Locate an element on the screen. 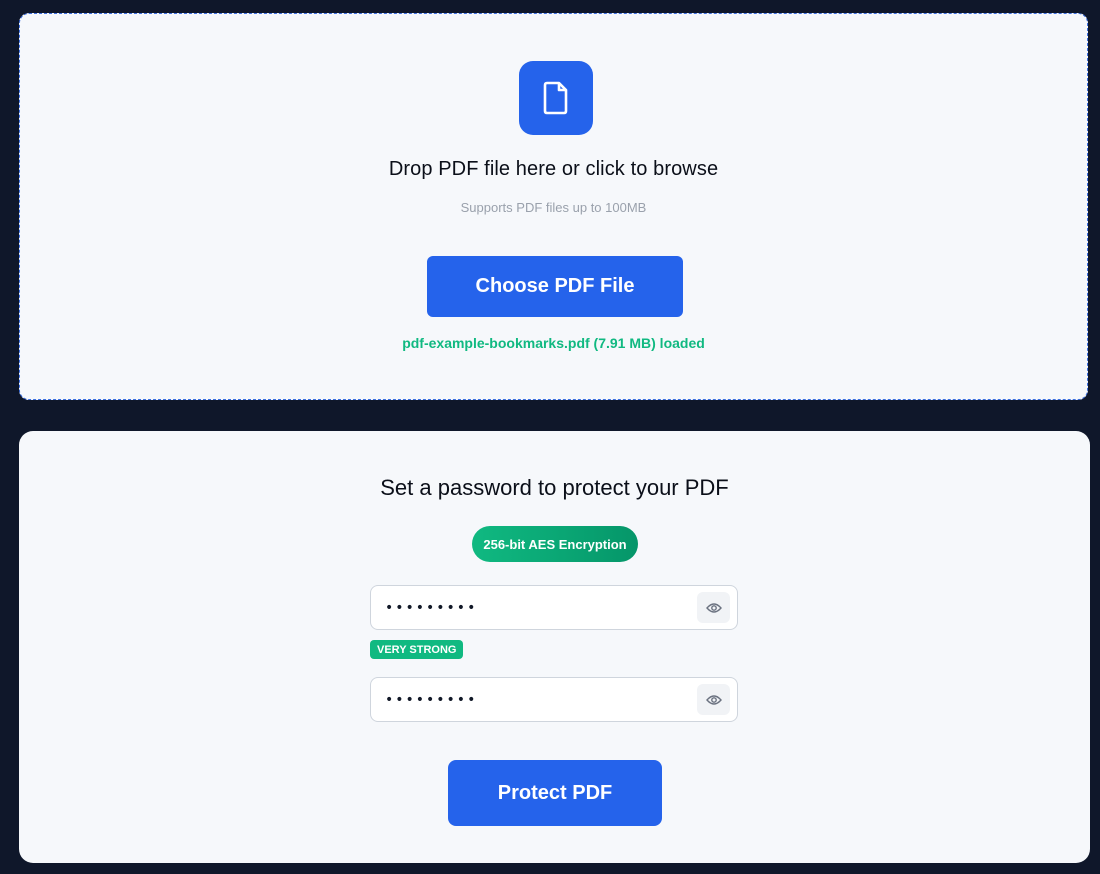 This screenshot has height=874, width=1100. encryption-badge: 256-bit AES Encryption is located at coordinates (555, 544).